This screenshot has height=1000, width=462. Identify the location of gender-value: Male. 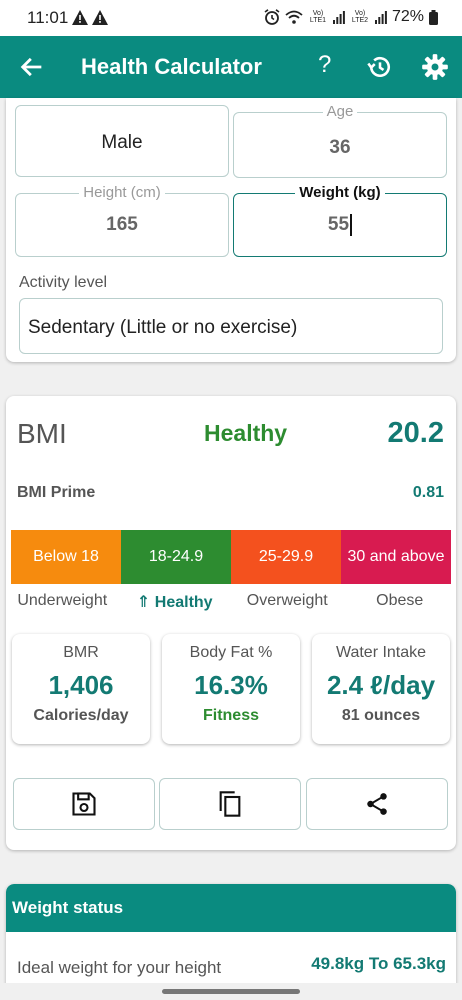
(122, 142).